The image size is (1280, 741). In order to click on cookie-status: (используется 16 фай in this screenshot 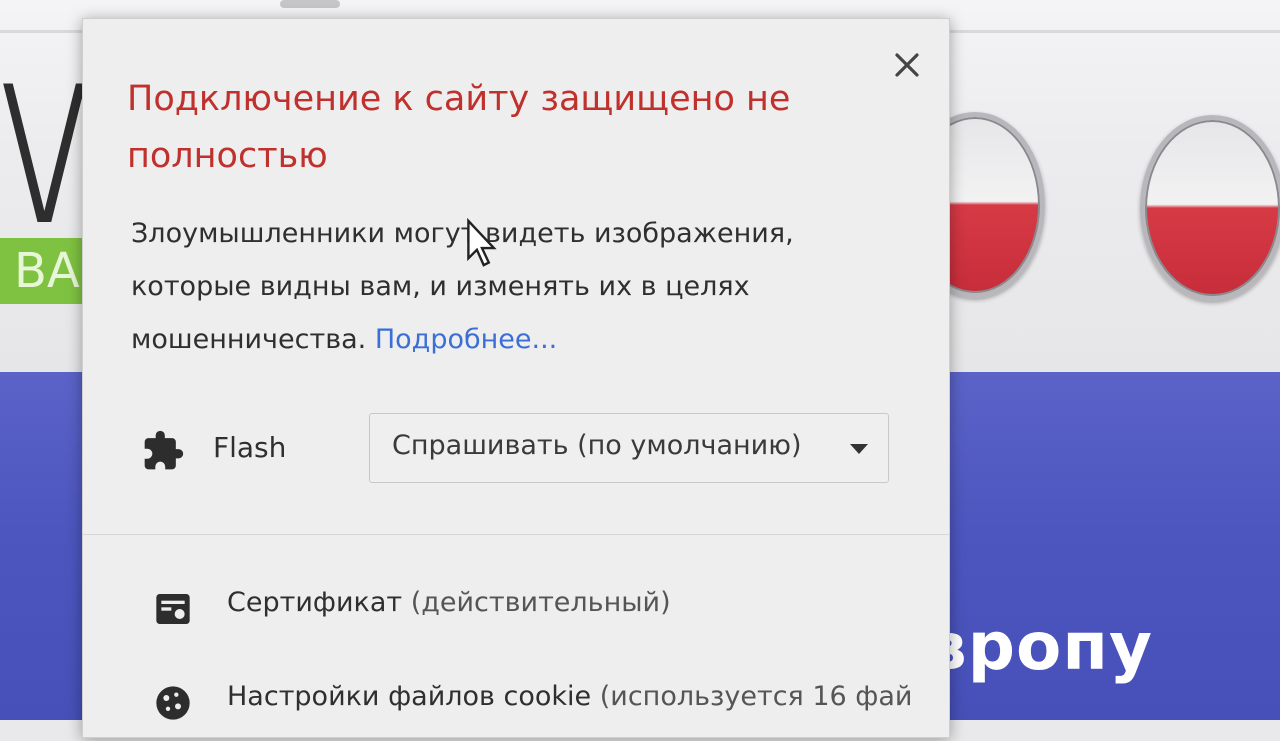, I will do `click(756, 696)`.